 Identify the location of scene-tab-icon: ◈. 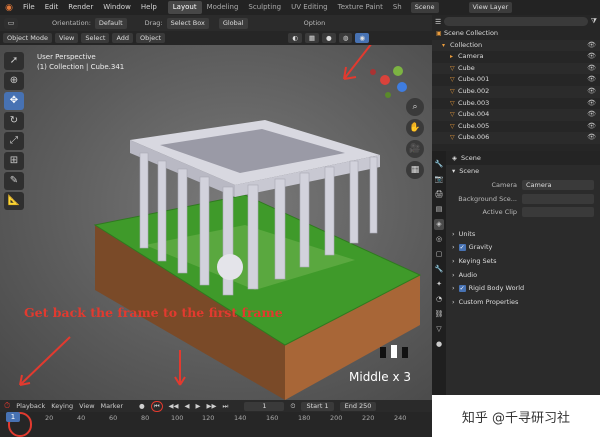
(439, 224).